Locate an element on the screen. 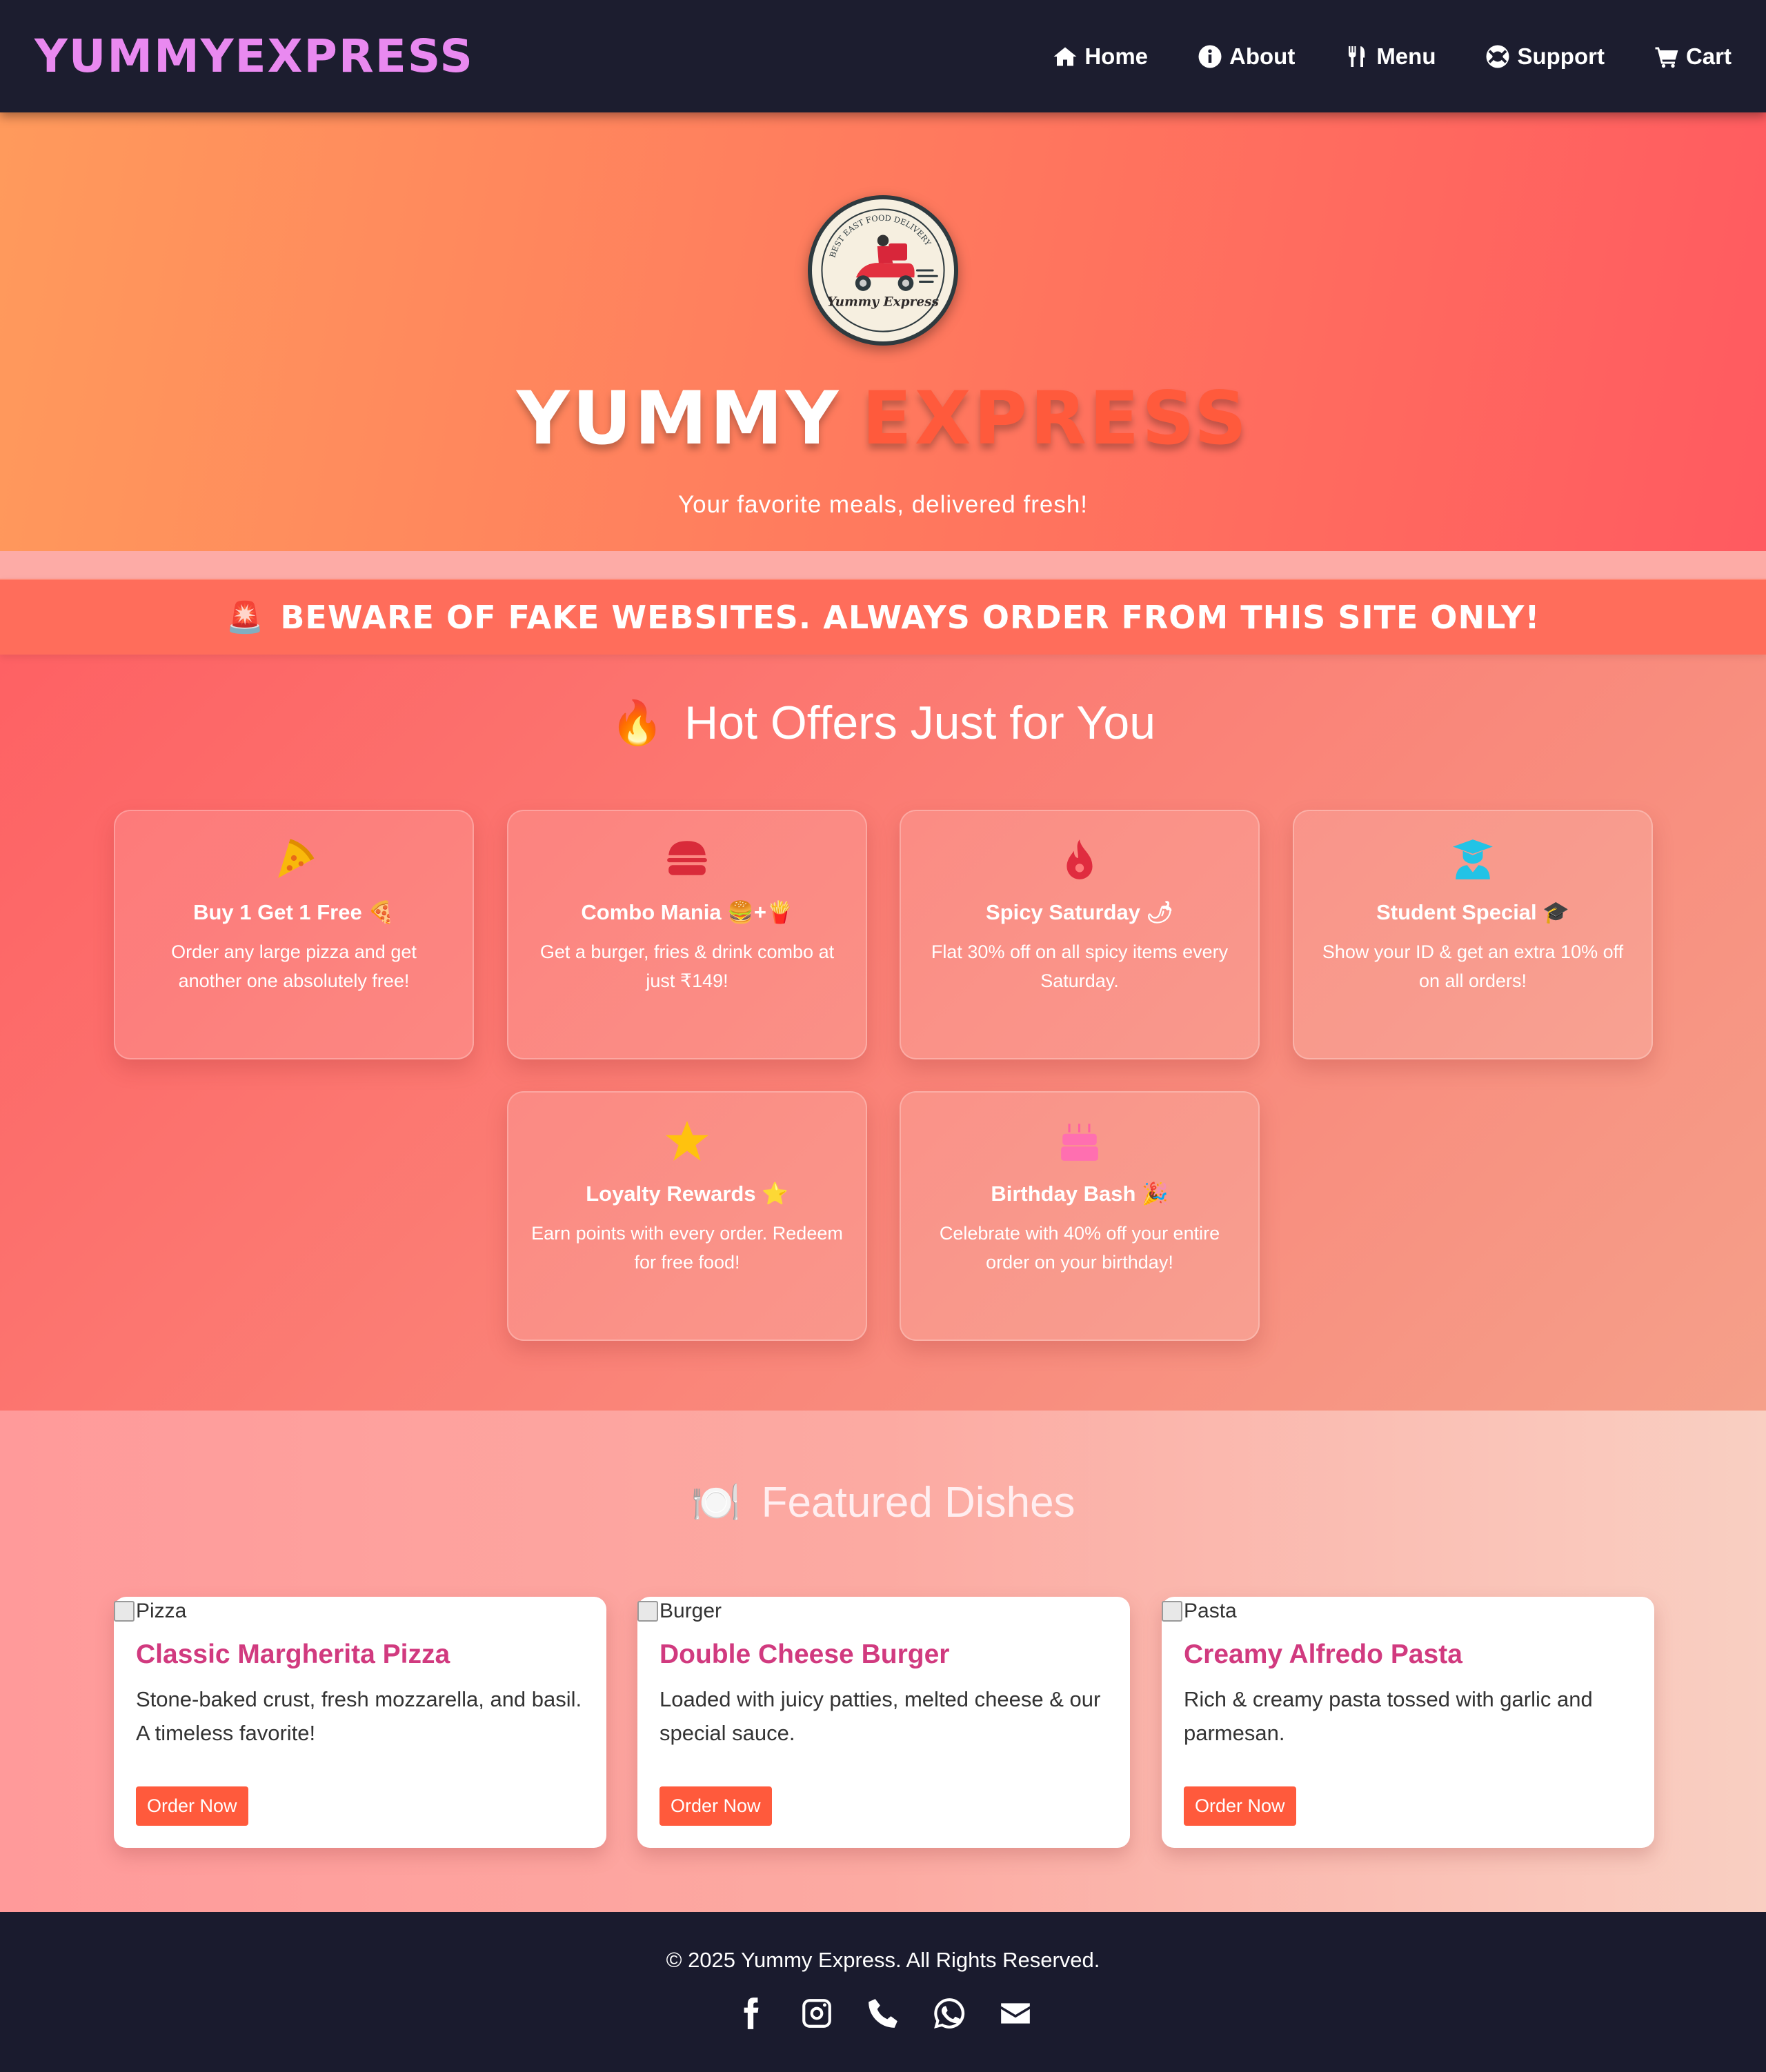  fire-icon: 🔥 is located at coordinates (637, 723).